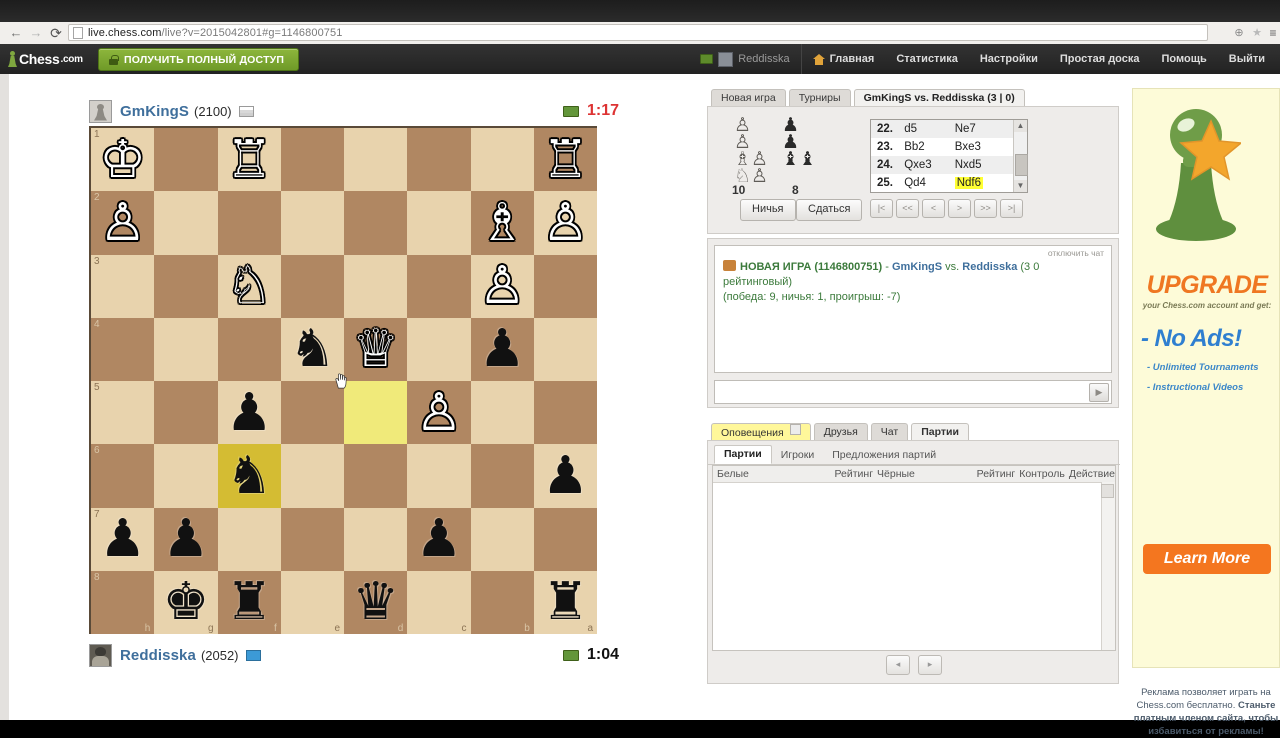  What do you see at coordinates (123, 413) in the screenshot?
I see `board-square-h5: 5` at bounding box center [123, 413].